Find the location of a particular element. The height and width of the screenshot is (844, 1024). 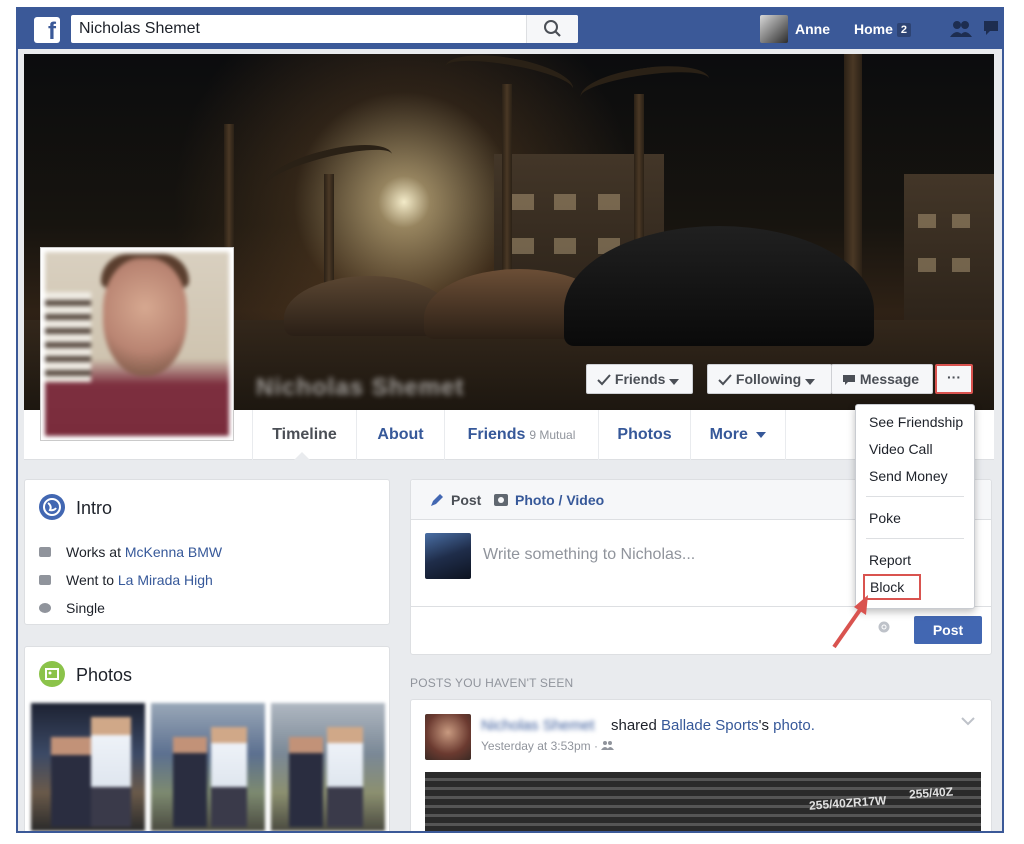

section-label: POSTS YOU HAVEN'T SEEN is located at coordinates (492, 683).